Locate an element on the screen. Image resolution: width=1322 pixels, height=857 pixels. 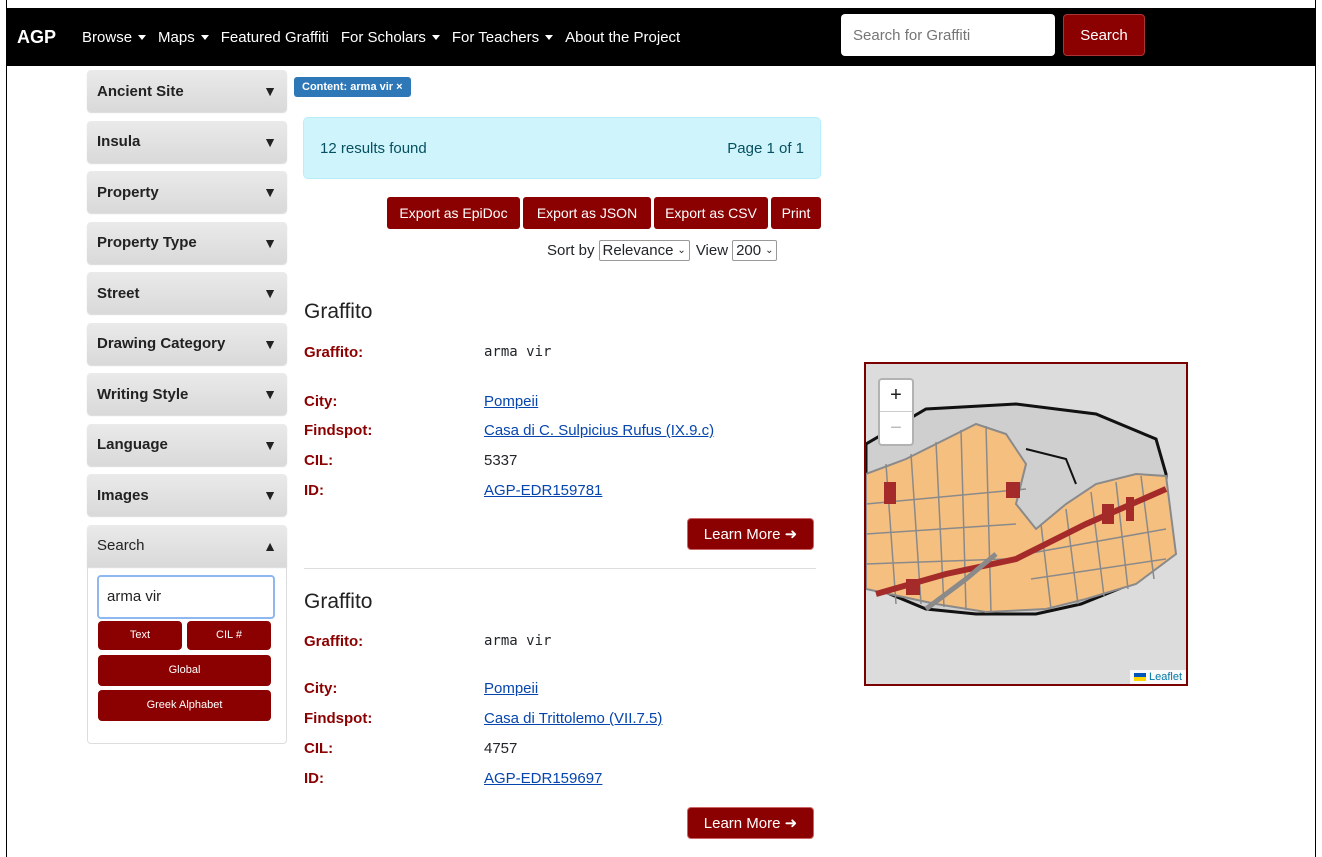
findspot-link: Casa di Trittolemo (VII.7.5) is located at coordinates (573, 718).